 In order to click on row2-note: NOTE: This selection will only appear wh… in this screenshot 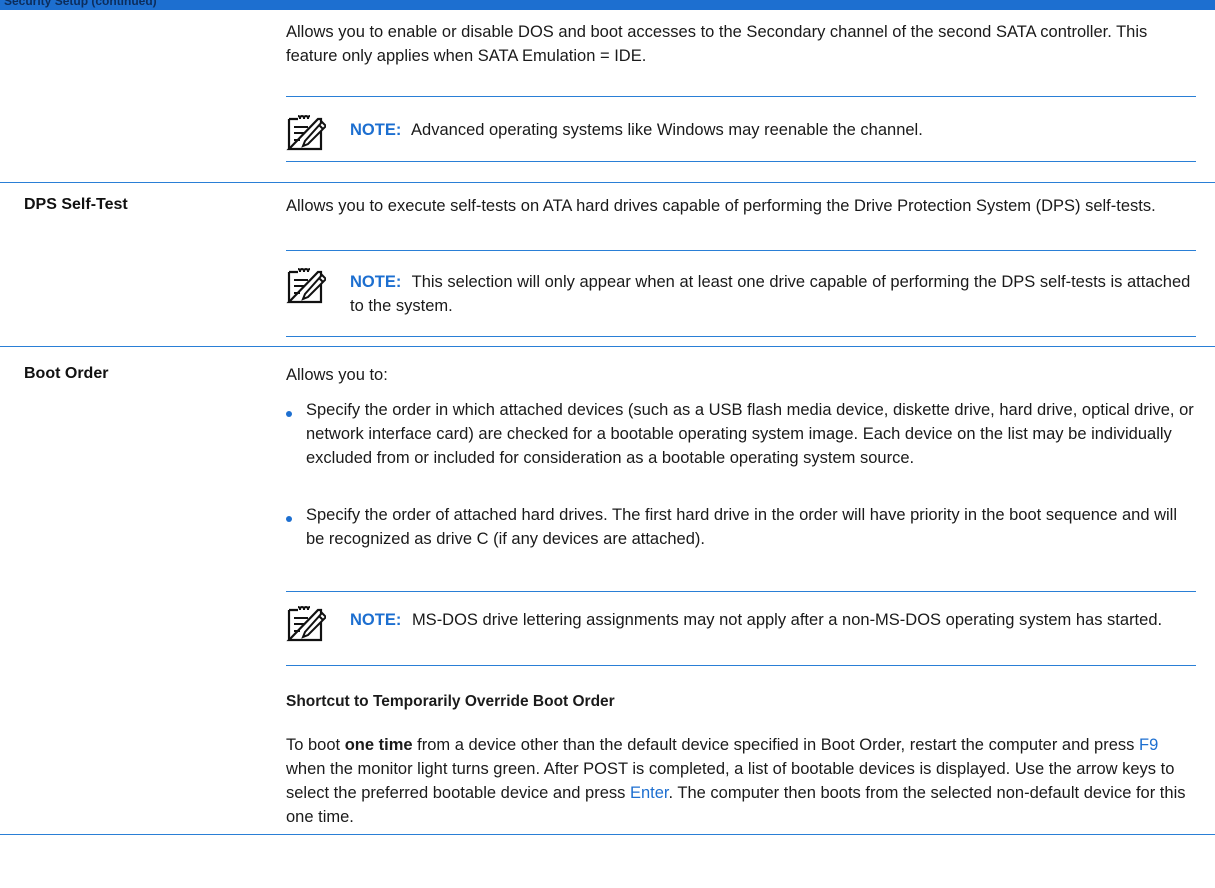, I will do `click(773, 294)`.